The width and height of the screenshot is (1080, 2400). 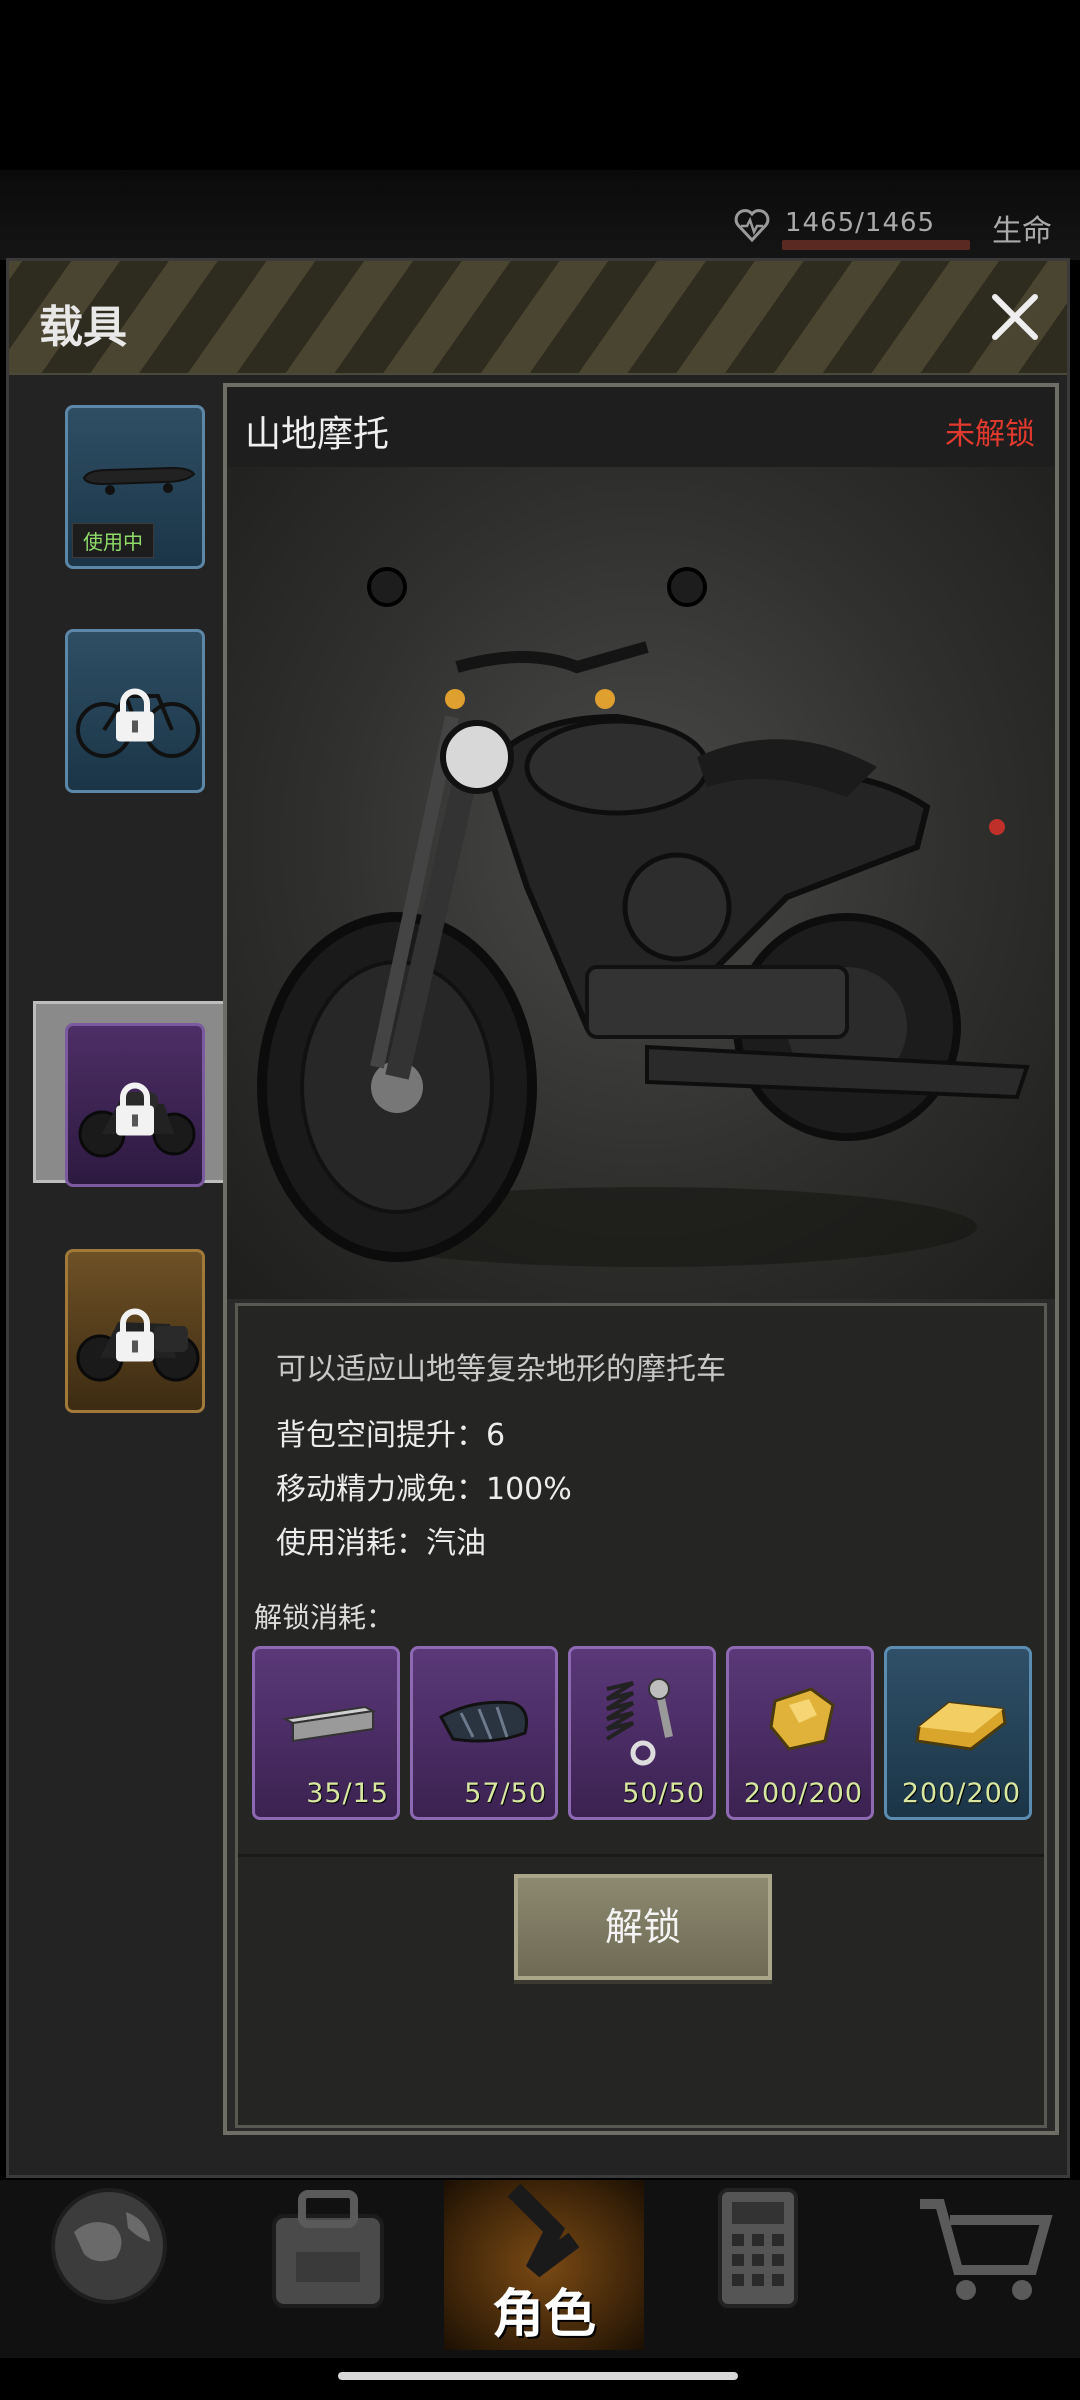 I want to click on resource-count: 57/50, so click(x=505, y=1793).